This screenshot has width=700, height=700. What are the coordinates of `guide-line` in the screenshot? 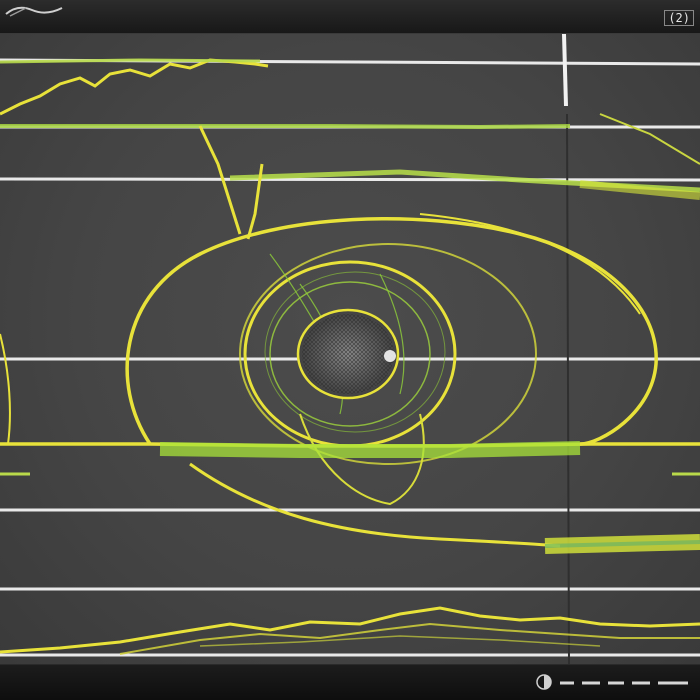 It's located at (350, 179).